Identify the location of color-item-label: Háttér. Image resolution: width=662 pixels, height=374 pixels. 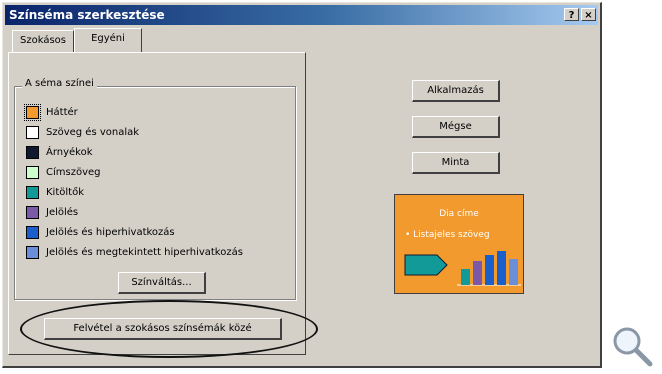
(62, 112).